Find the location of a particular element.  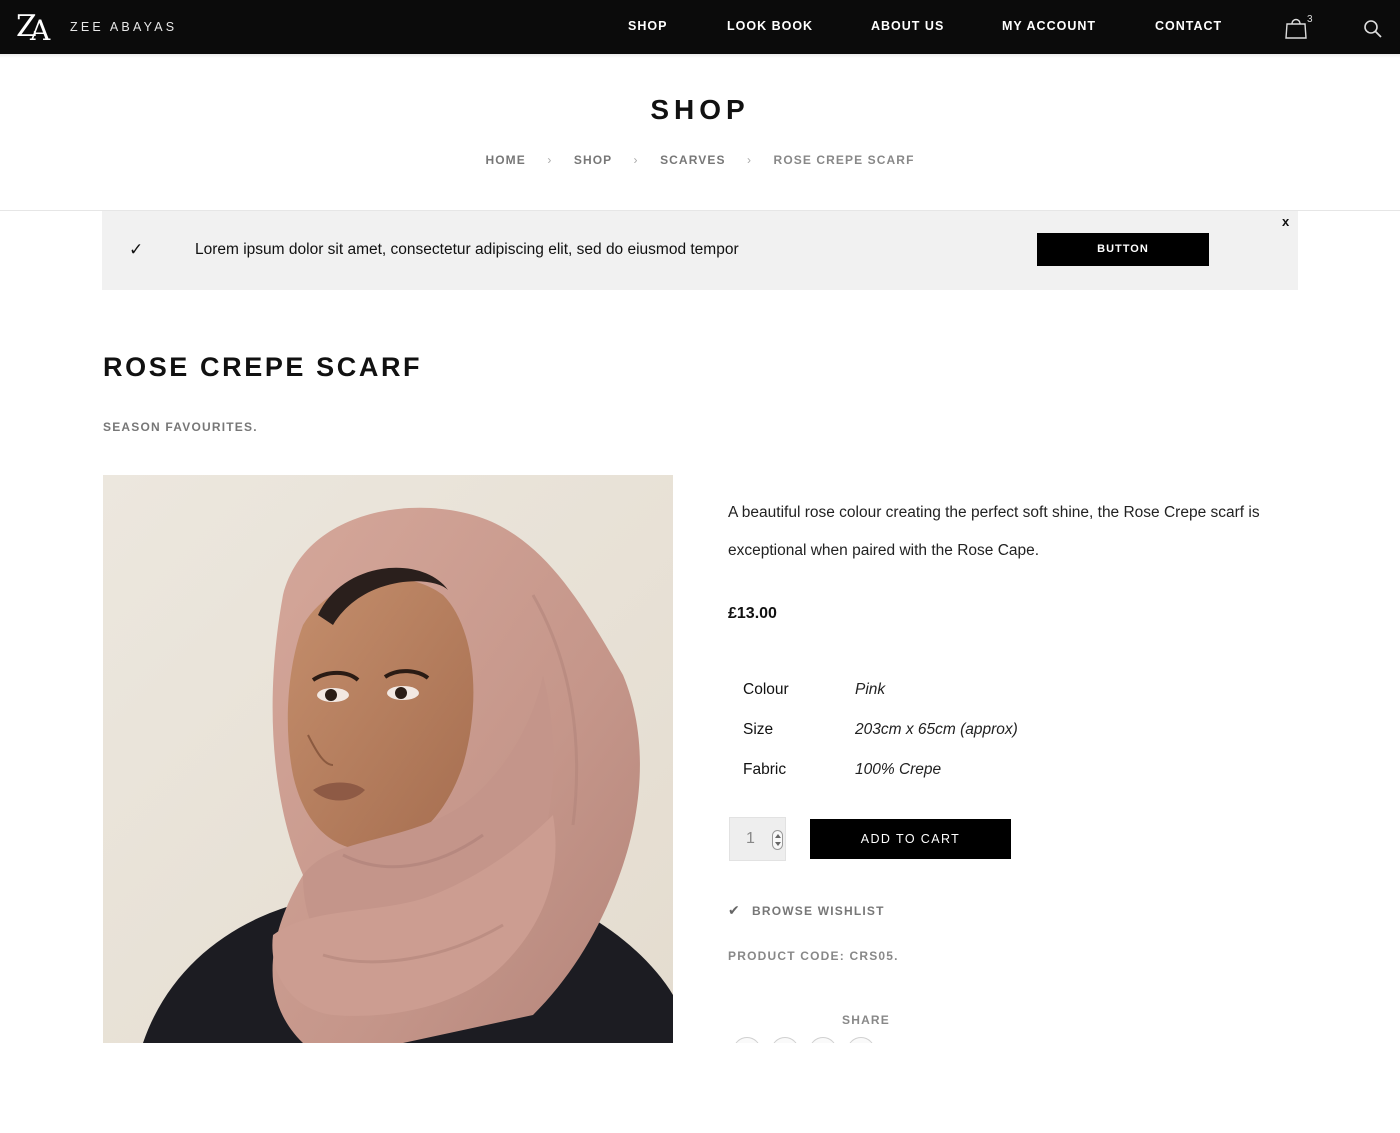

cart-count-badge: 3 is located at coordinates (1310, 19).